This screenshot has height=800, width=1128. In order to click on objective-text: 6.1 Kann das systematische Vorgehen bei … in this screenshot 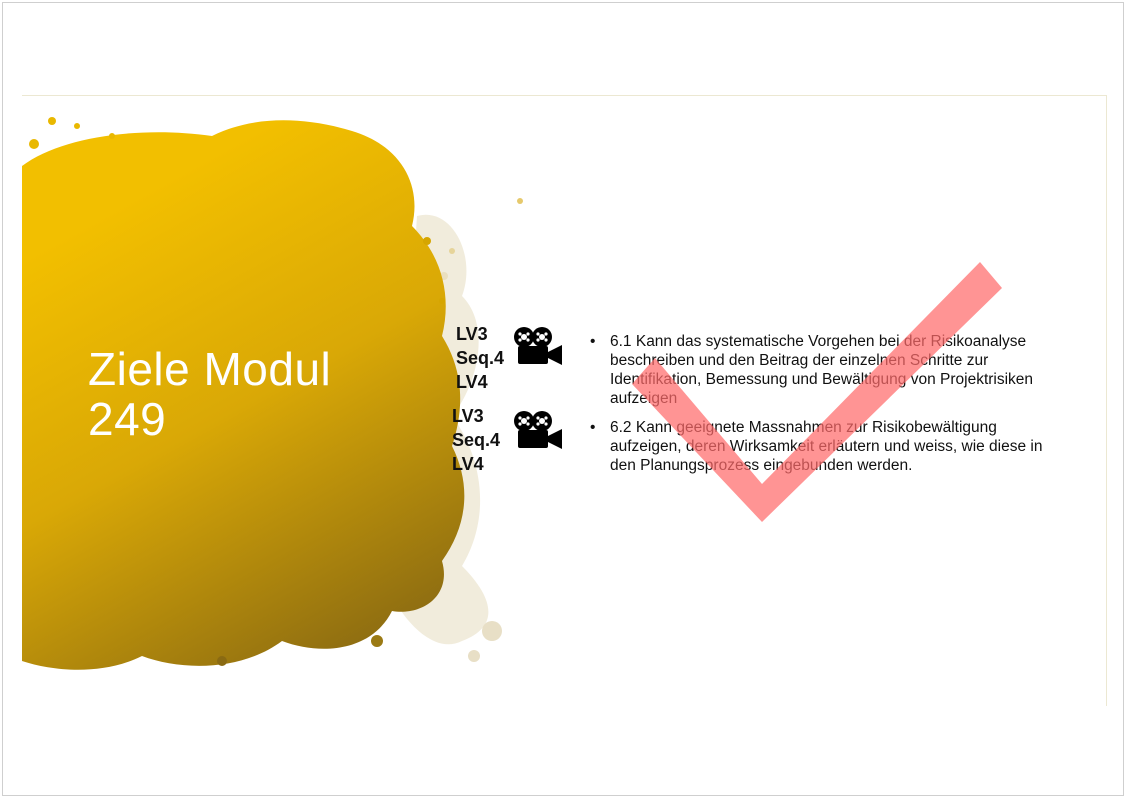, I will do `click(822, 370)`.